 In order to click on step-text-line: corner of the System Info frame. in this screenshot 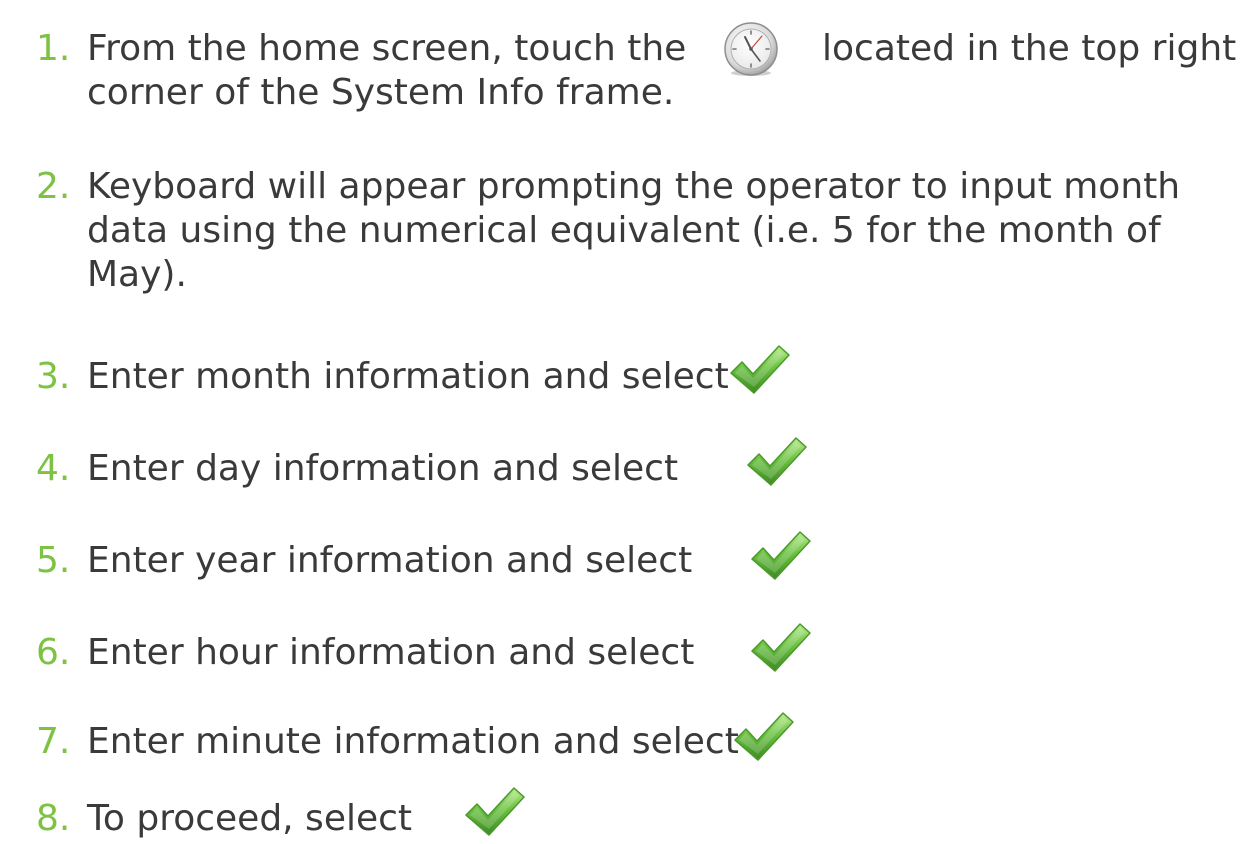, I will do `click(381, 92)`.